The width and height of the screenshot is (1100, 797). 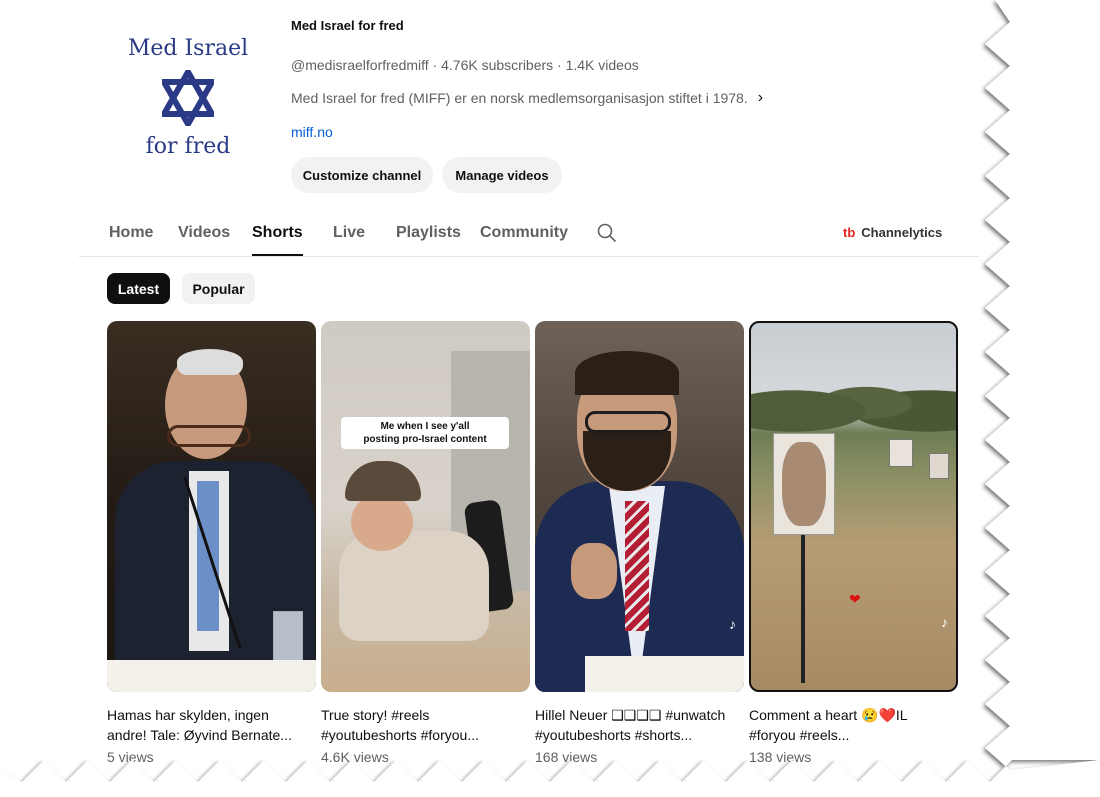 What do you see at coordinates (138, 288) in the screenshot?
I see `chip-latest: Latest` at bounding box center [138, 288].